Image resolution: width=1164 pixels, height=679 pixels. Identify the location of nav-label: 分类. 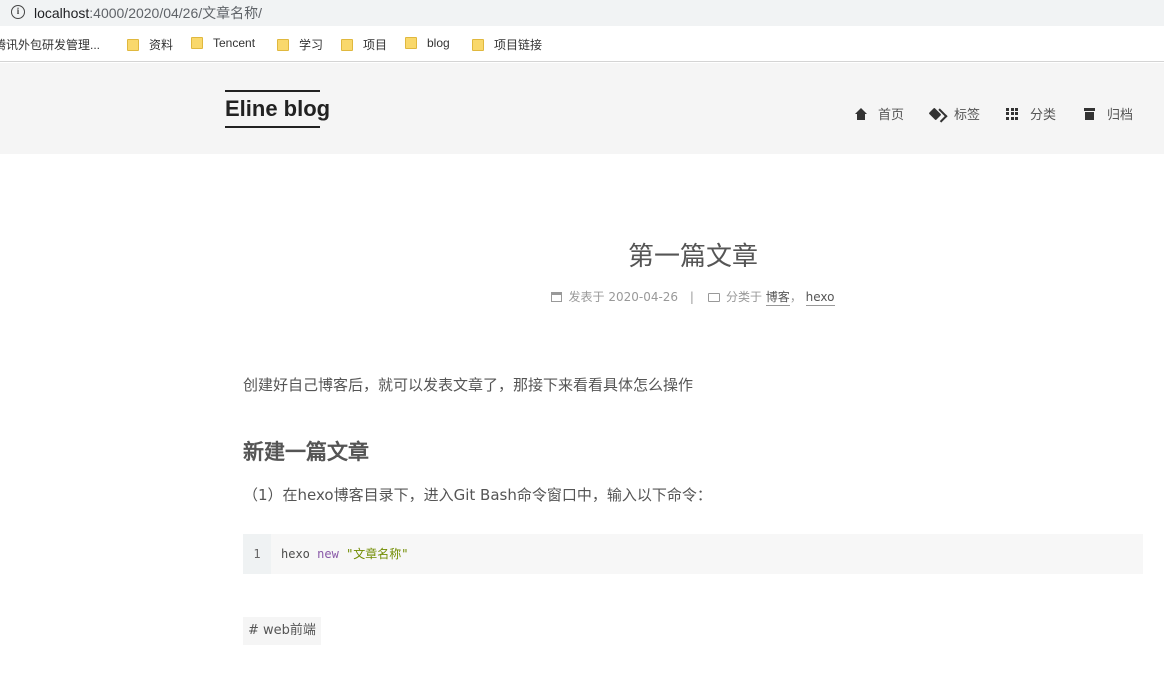
(1043, 115).